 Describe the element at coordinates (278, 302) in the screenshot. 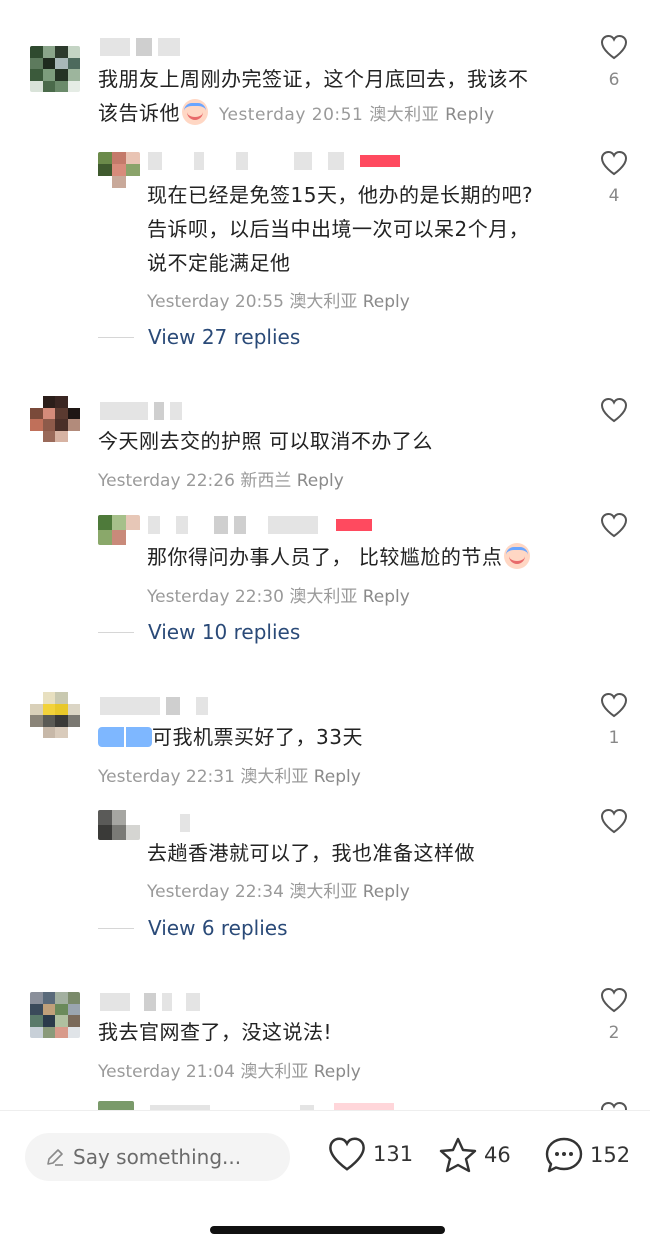

I see `reply-meta: Yesterday 20:55 澳大利亚 Reply` at that location.